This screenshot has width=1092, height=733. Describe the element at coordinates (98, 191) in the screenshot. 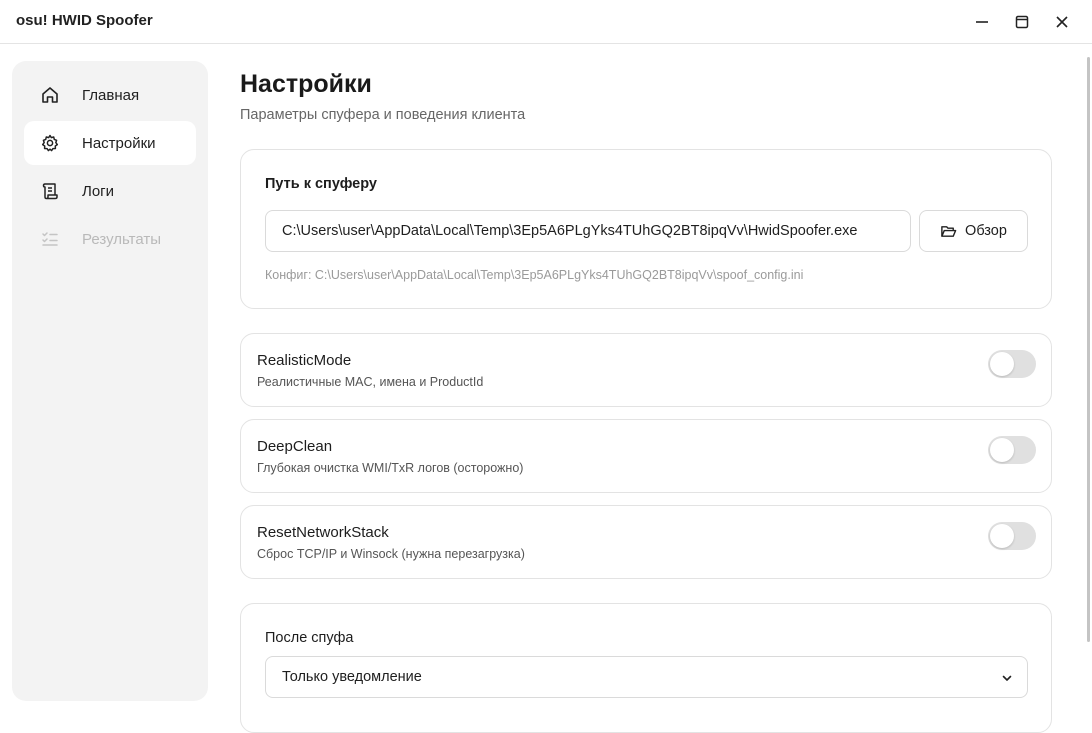

I see `sidebar-item-label: Логи` at that location.